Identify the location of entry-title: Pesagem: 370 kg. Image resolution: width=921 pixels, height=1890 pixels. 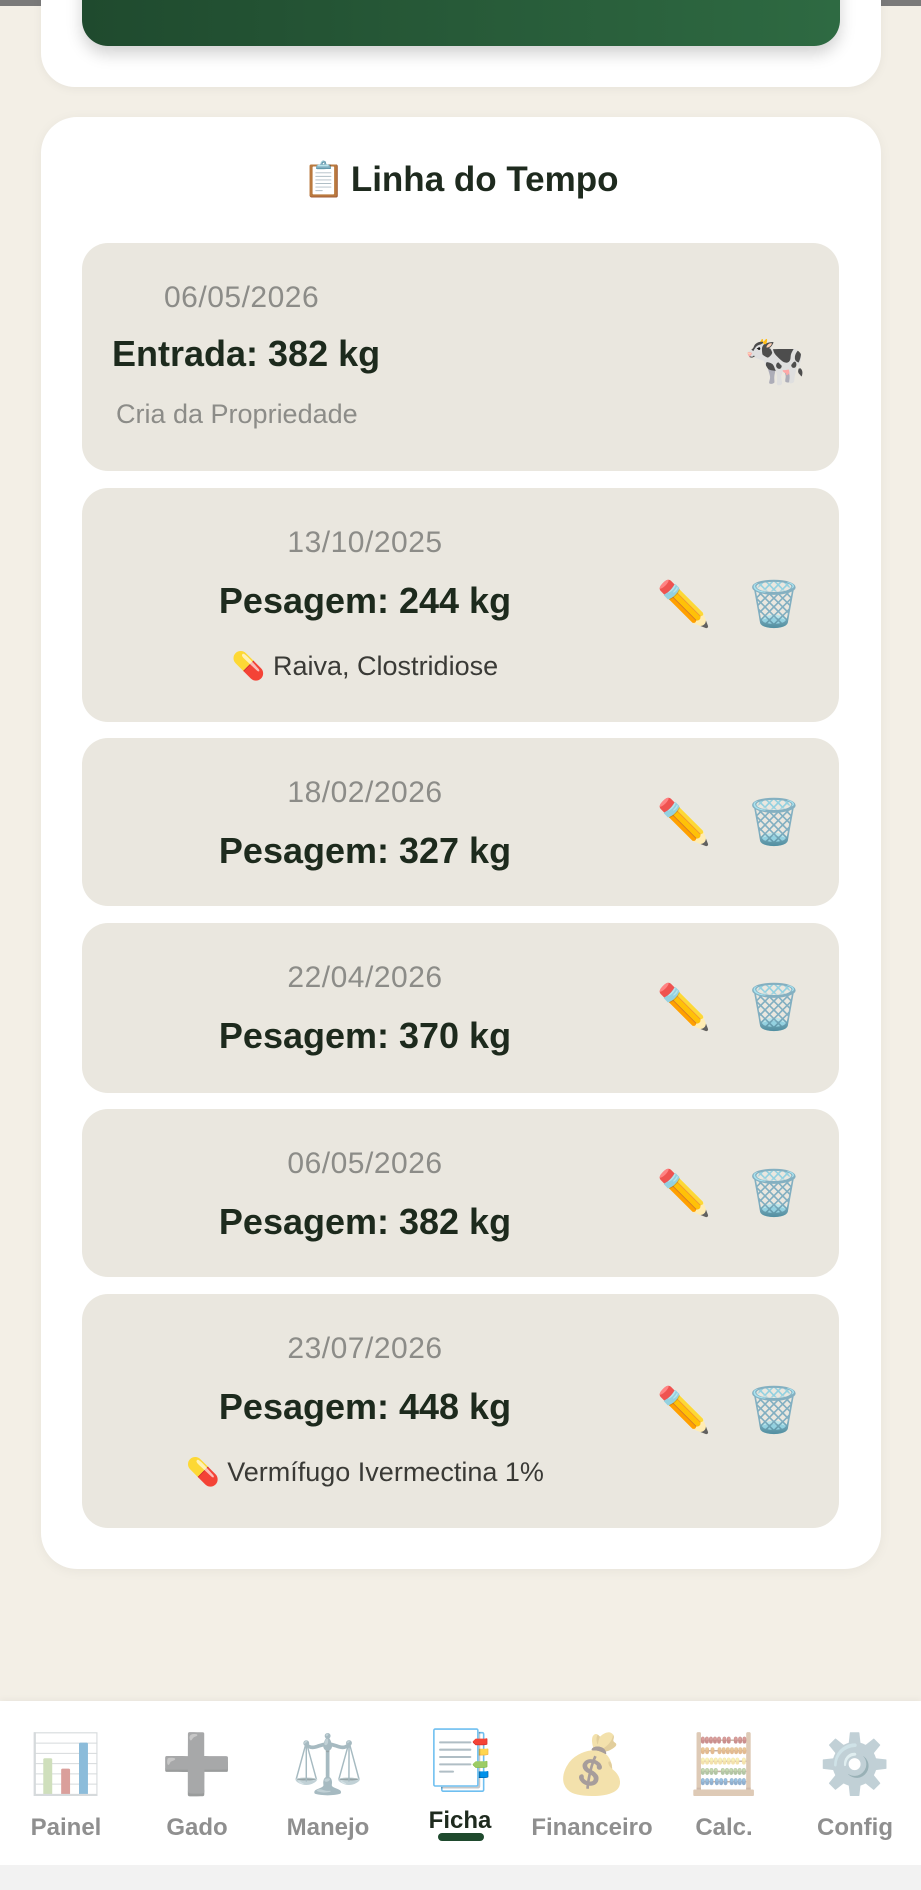
(365, 1035).